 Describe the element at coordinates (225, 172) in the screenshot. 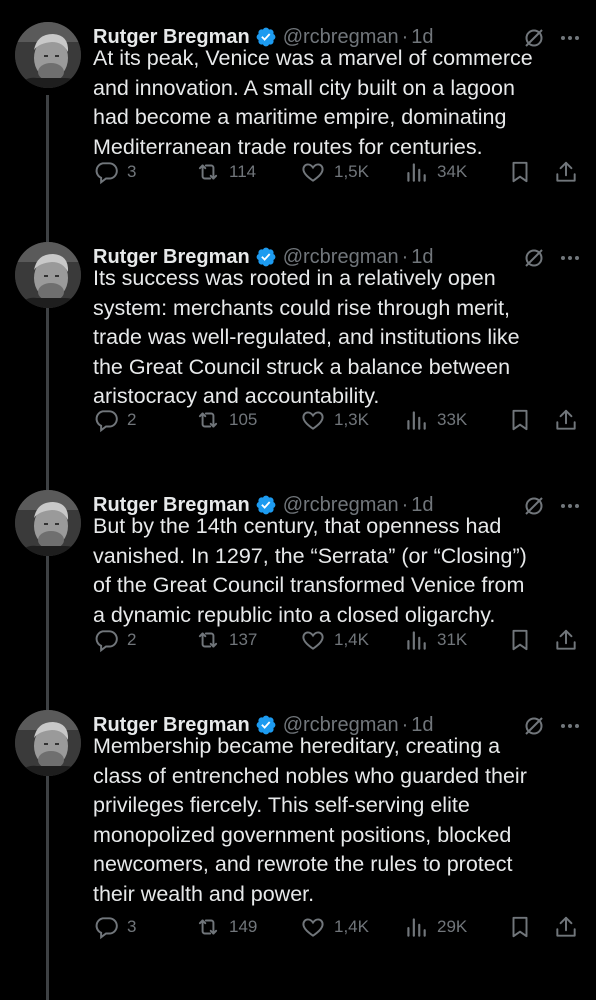

I see `retweet-button: 114` at that location.